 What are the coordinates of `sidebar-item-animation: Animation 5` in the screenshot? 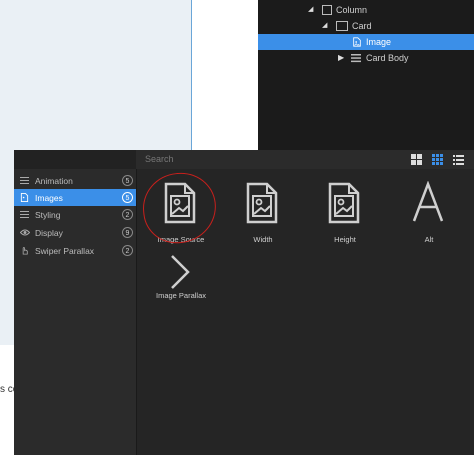 It's located at (75, 180).